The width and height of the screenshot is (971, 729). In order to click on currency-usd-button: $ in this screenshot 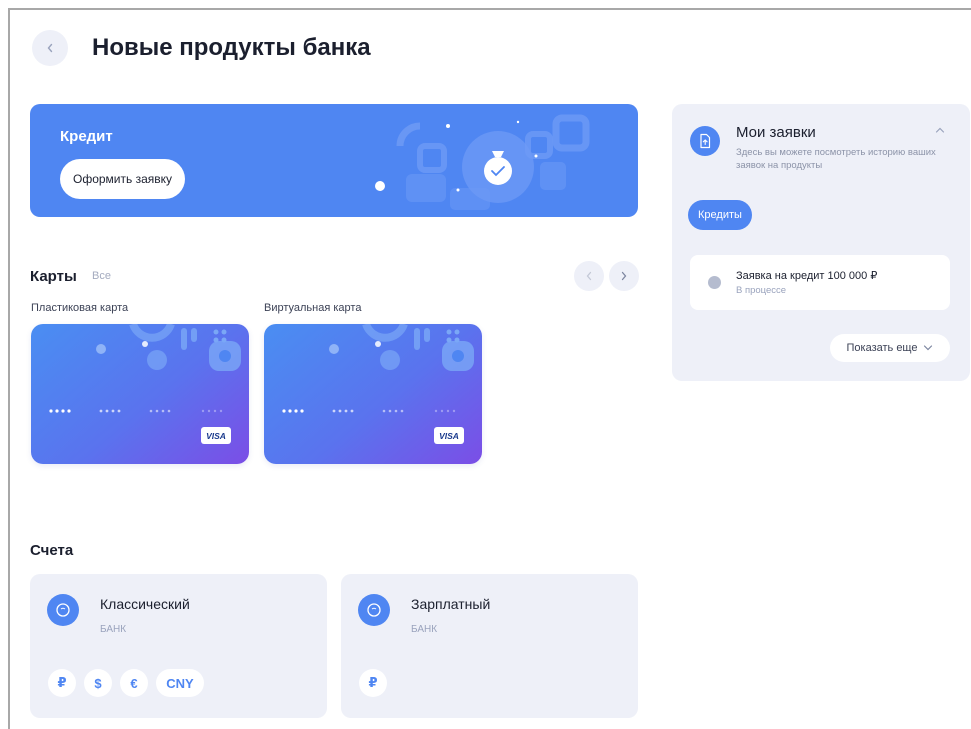, I will do `click(98, 683)`.